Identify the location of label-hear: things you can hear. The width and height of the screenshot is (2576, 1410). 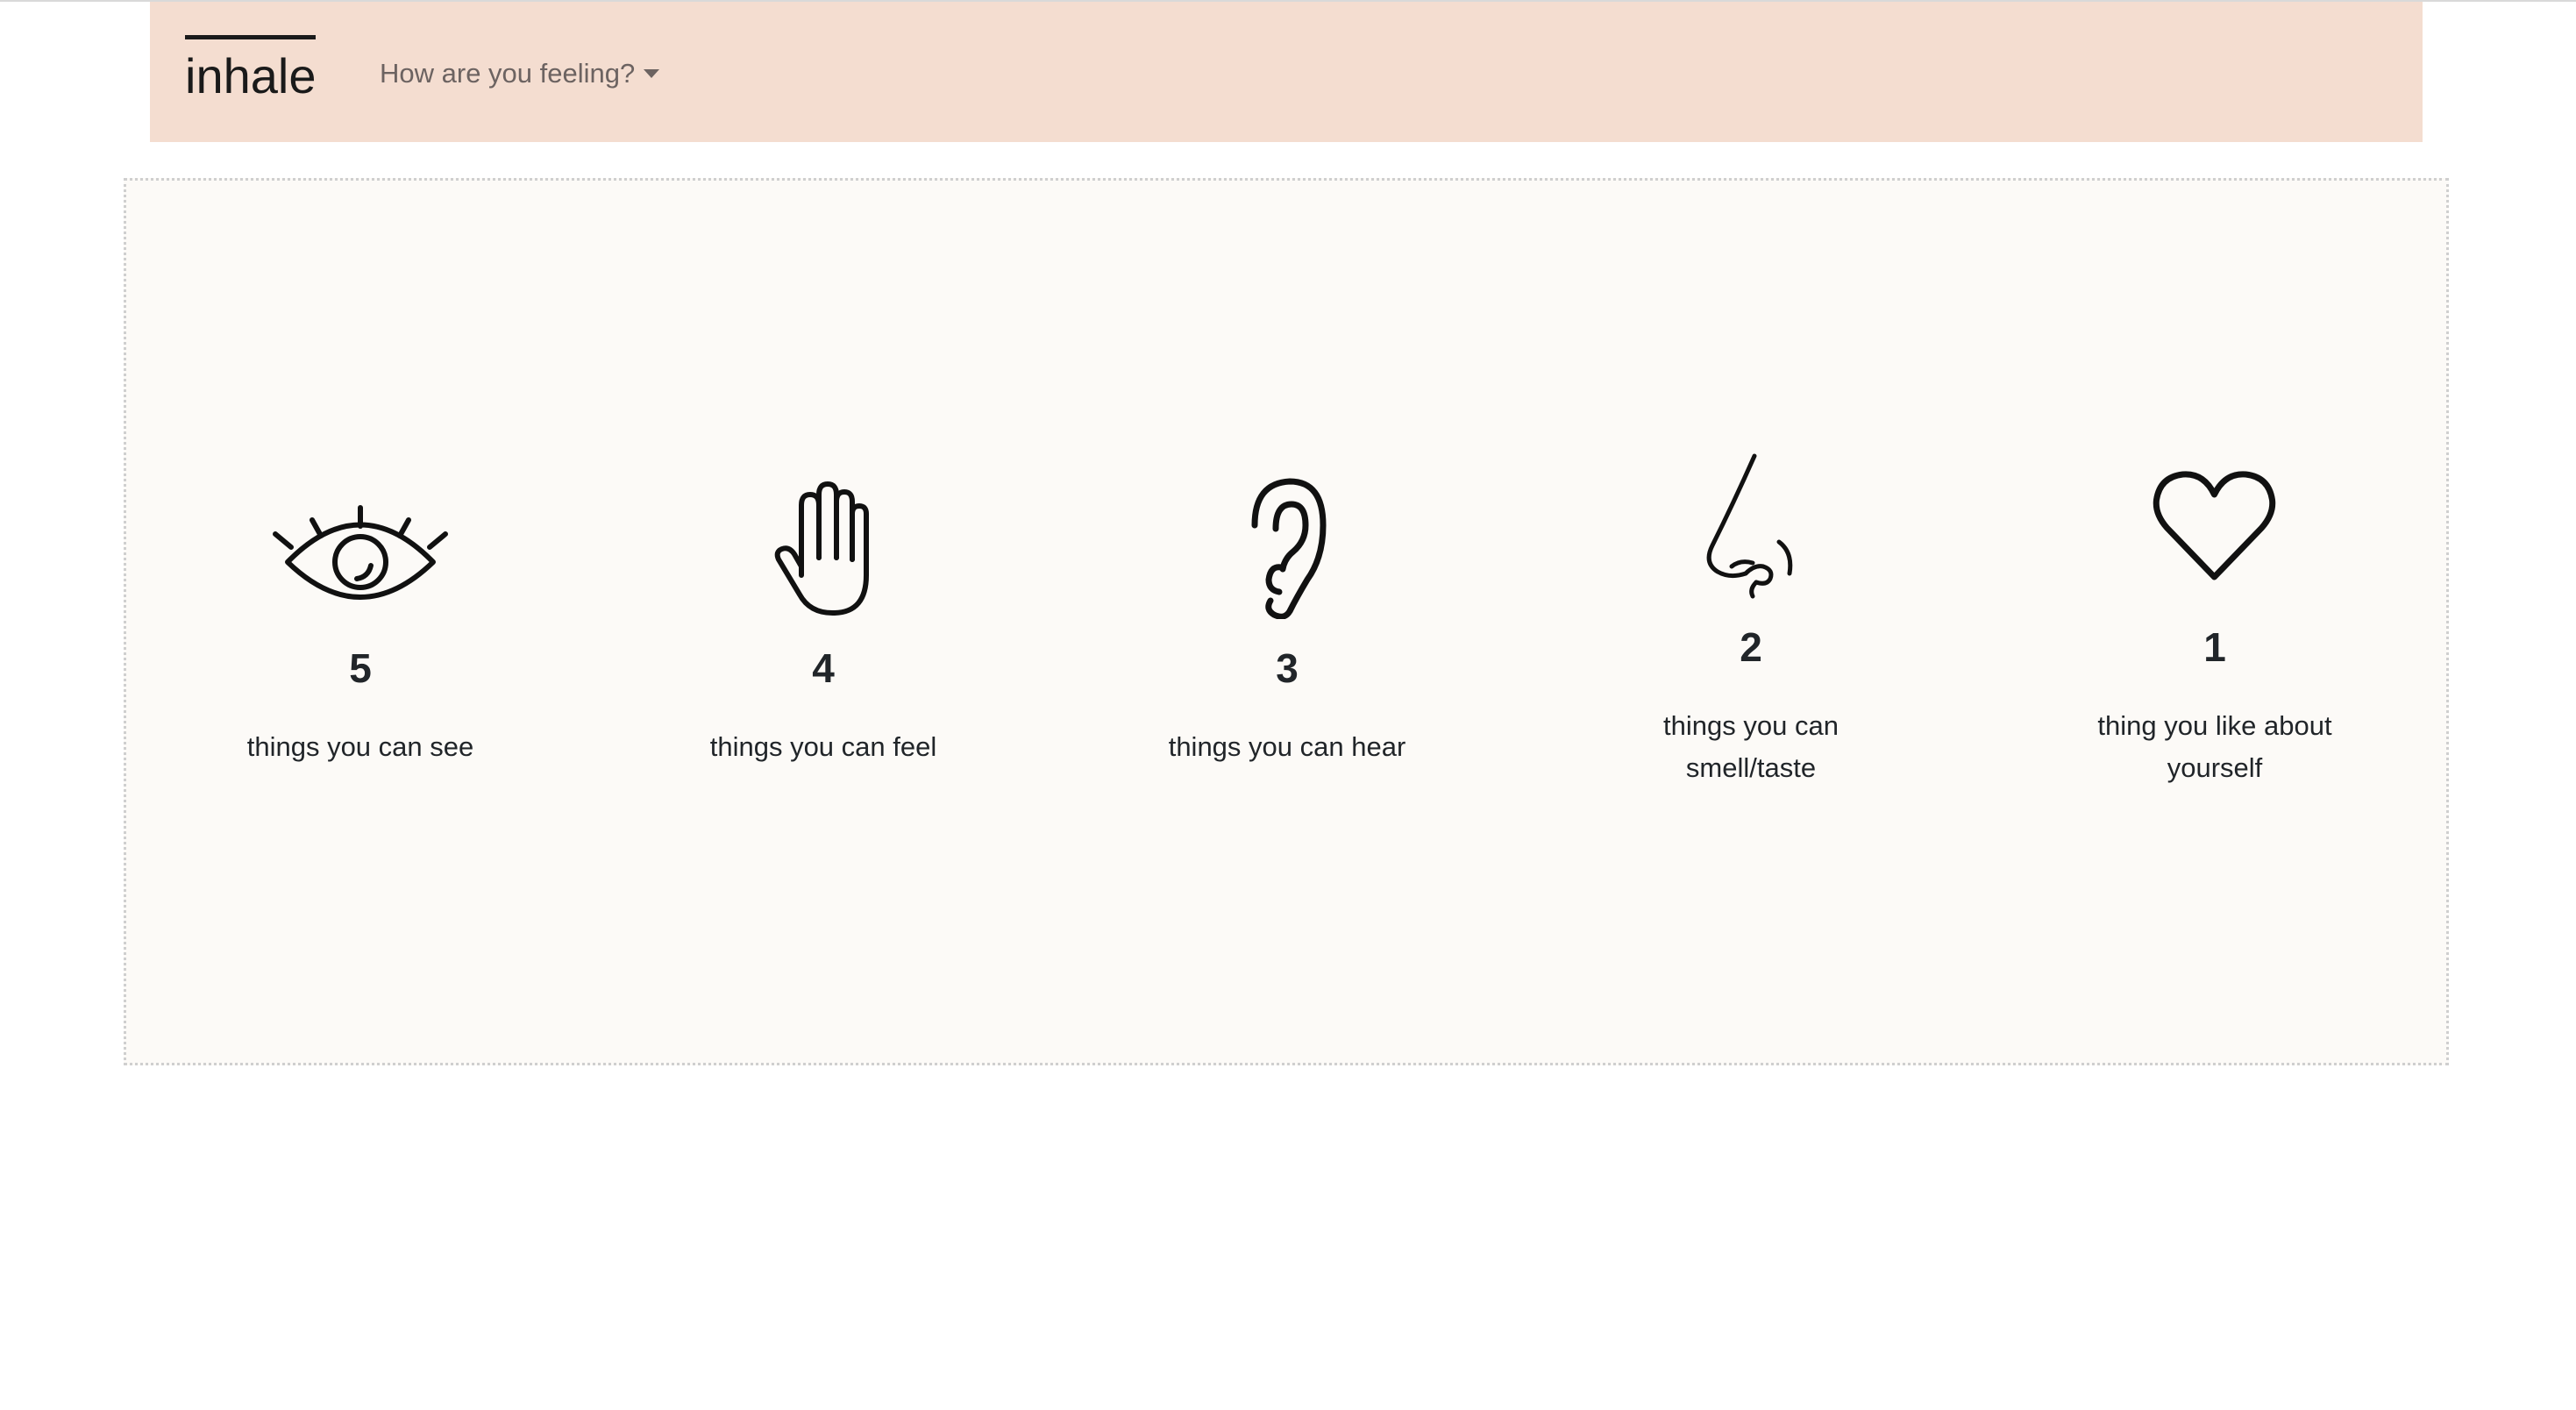
(1287, 747).